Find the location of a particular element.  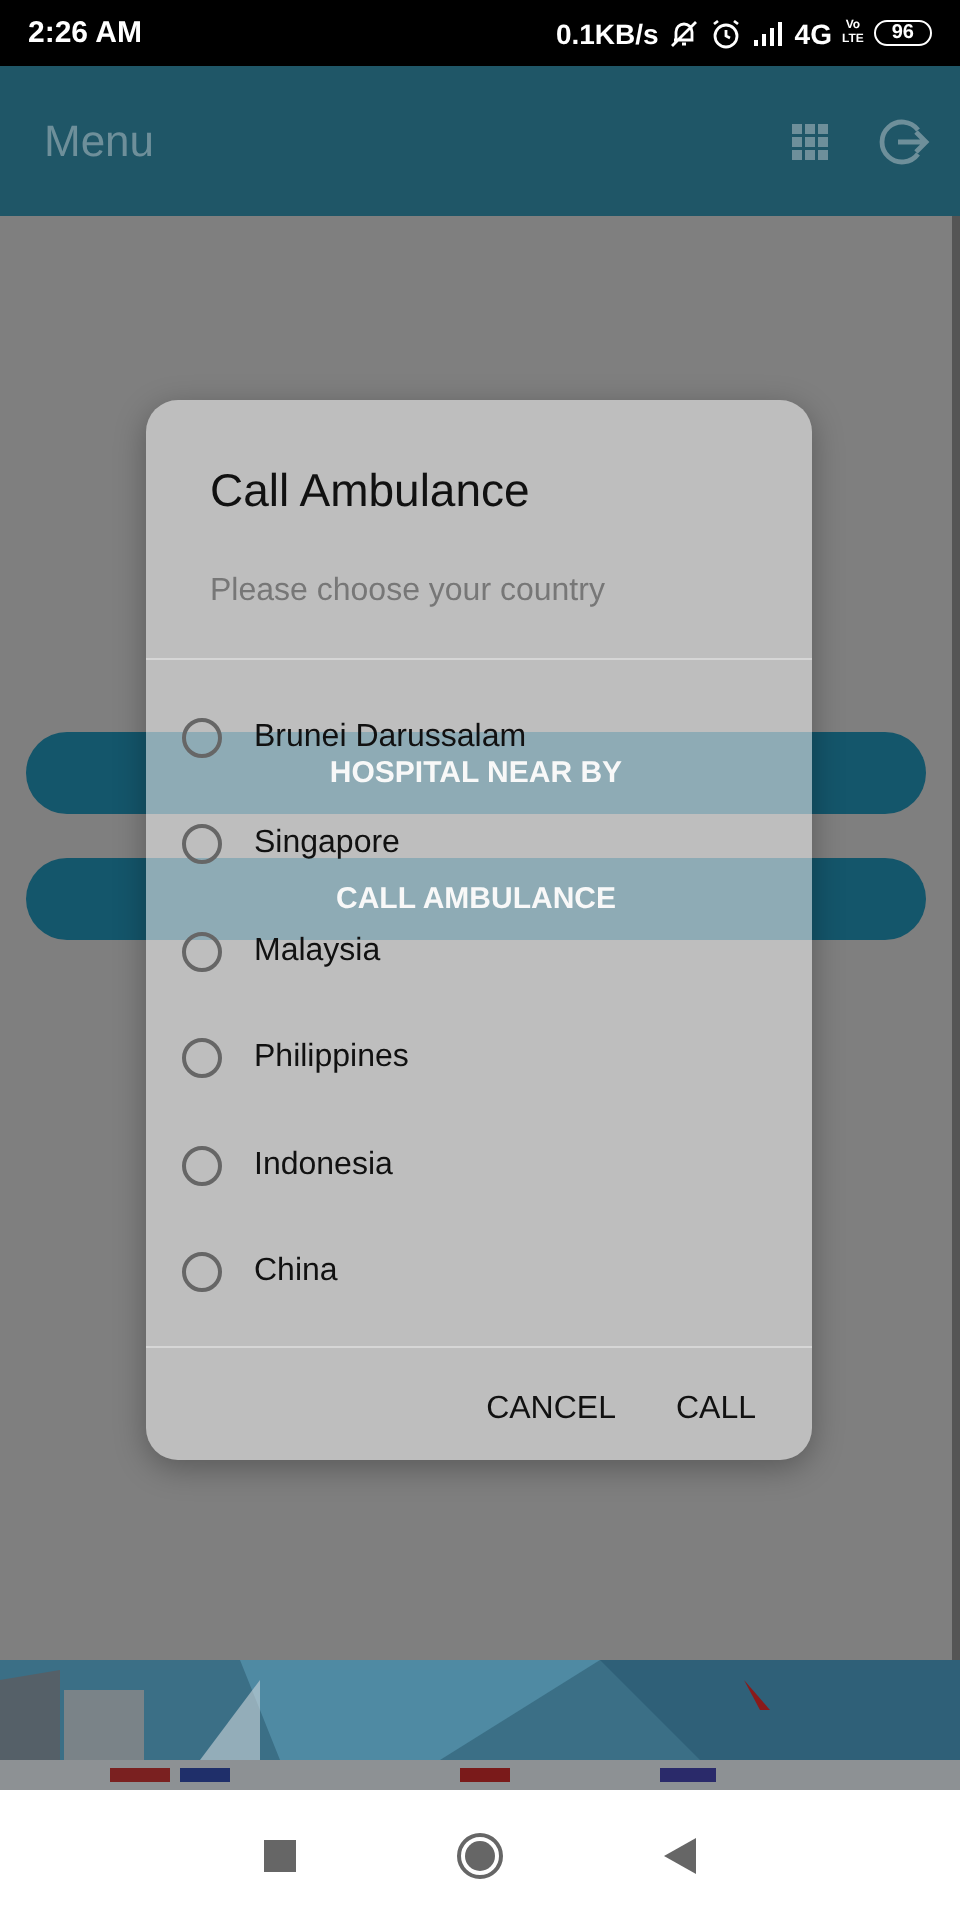

back-icon is located at coordinates (680, 1855).